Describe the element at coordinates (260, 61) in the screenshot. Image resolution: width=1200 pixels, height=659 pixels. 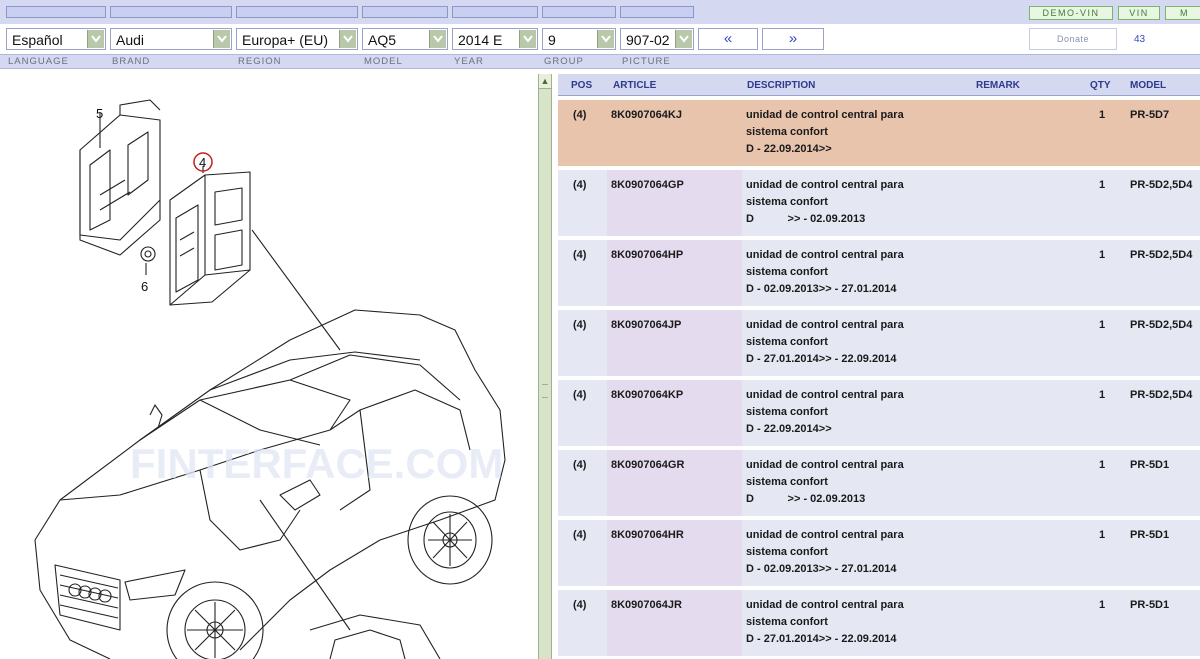
I see `region-label: REGION` at that location.